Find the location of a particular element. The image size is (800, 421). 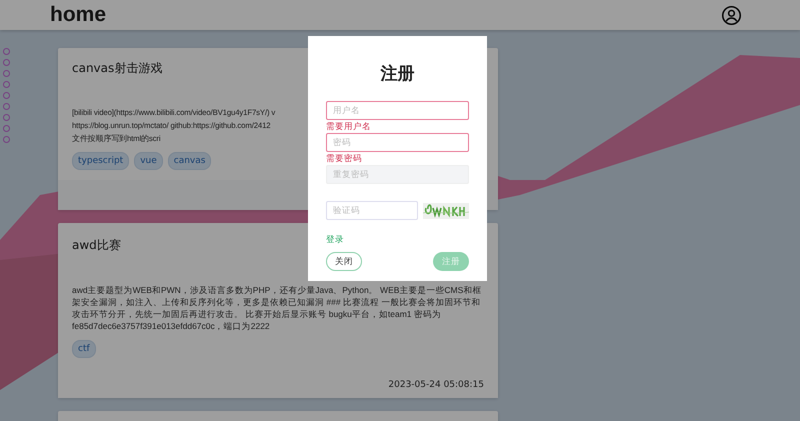

tag: canvas is located at coordinates (190, 161).